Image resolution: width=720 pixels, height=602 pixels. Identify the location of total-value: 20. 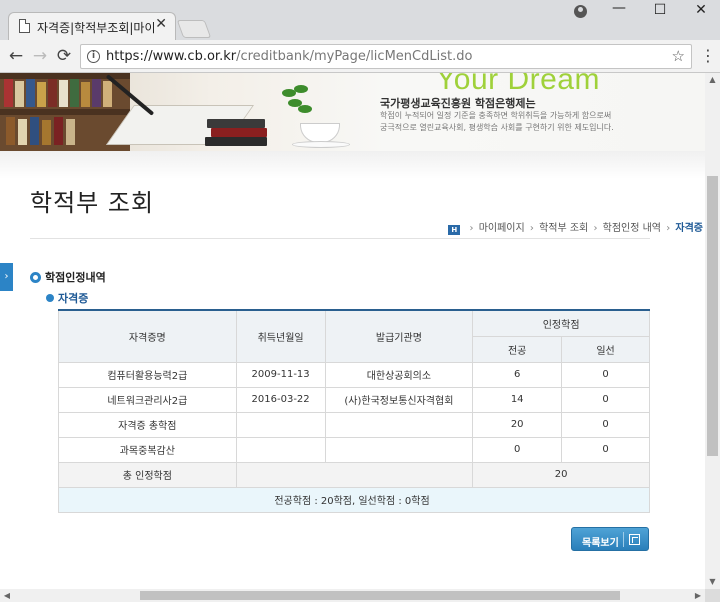
(561, 474).